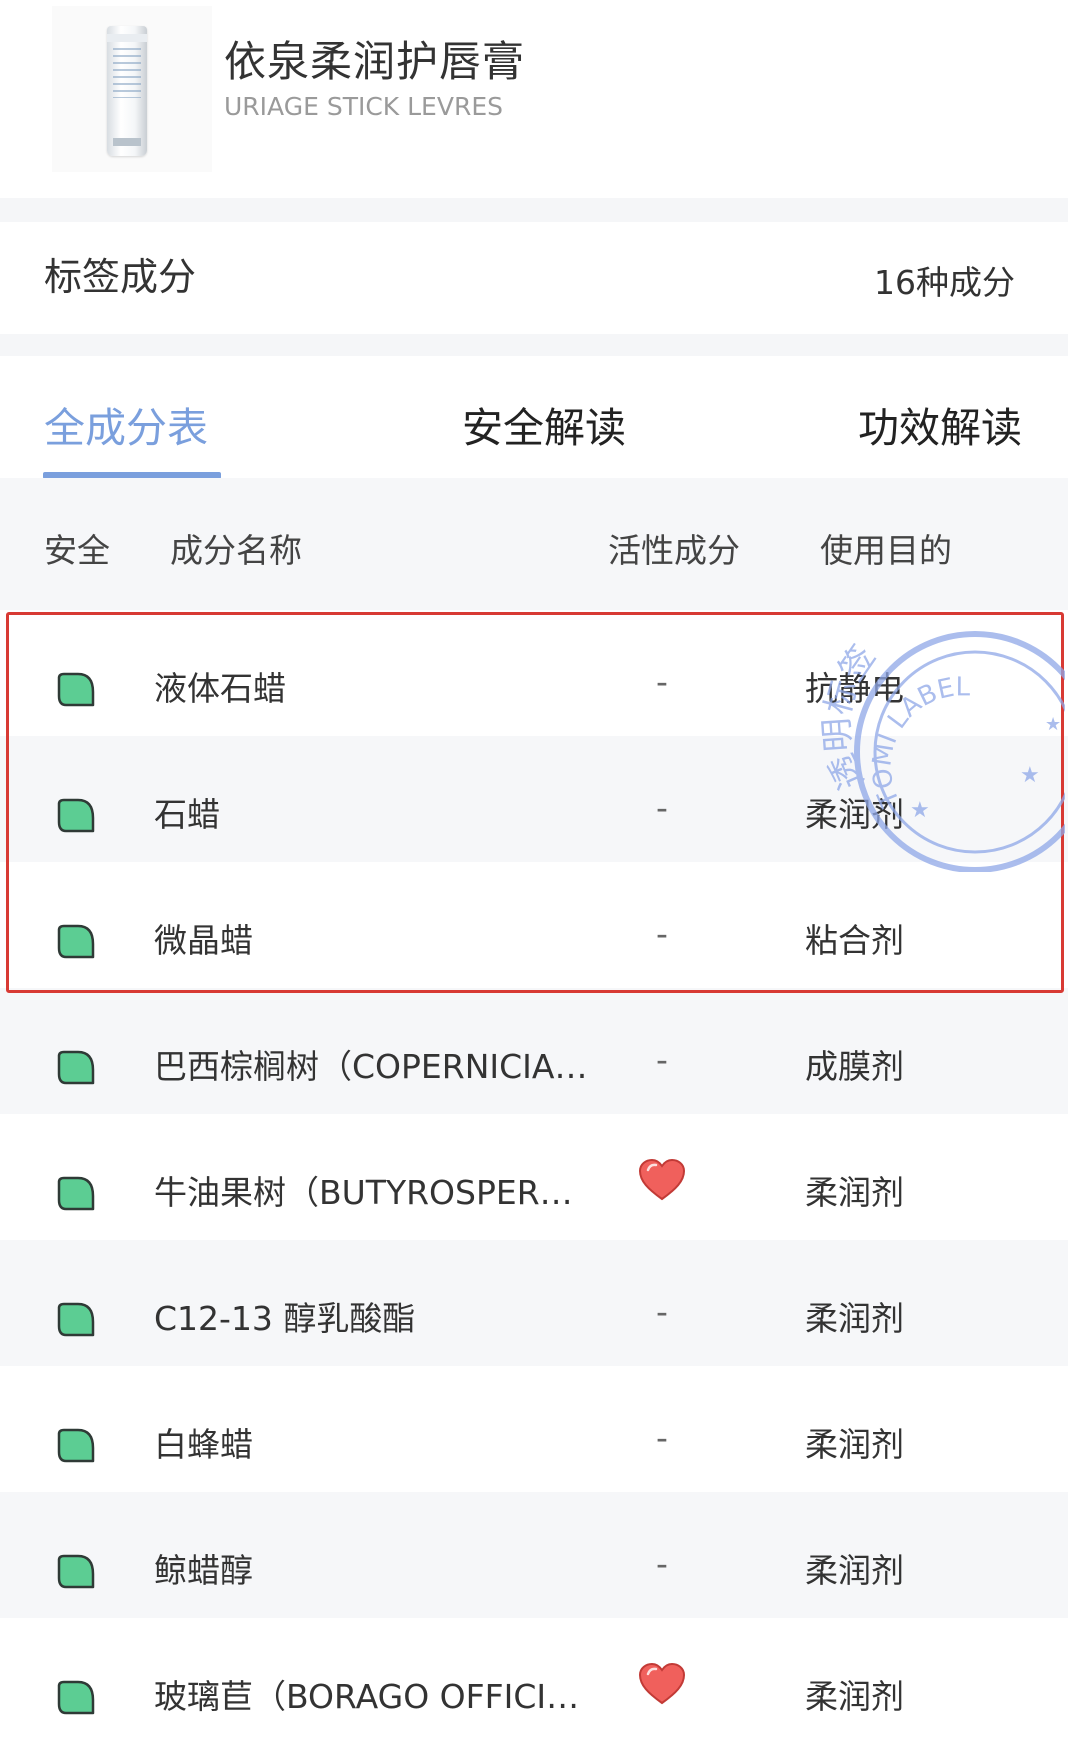  What do you see at coordinates (534, 99) in the screenshot?
I see `product-header: 依泉柔润护唇膏 URIAGE STICK LEVRES` at bounding box center [534, 99].